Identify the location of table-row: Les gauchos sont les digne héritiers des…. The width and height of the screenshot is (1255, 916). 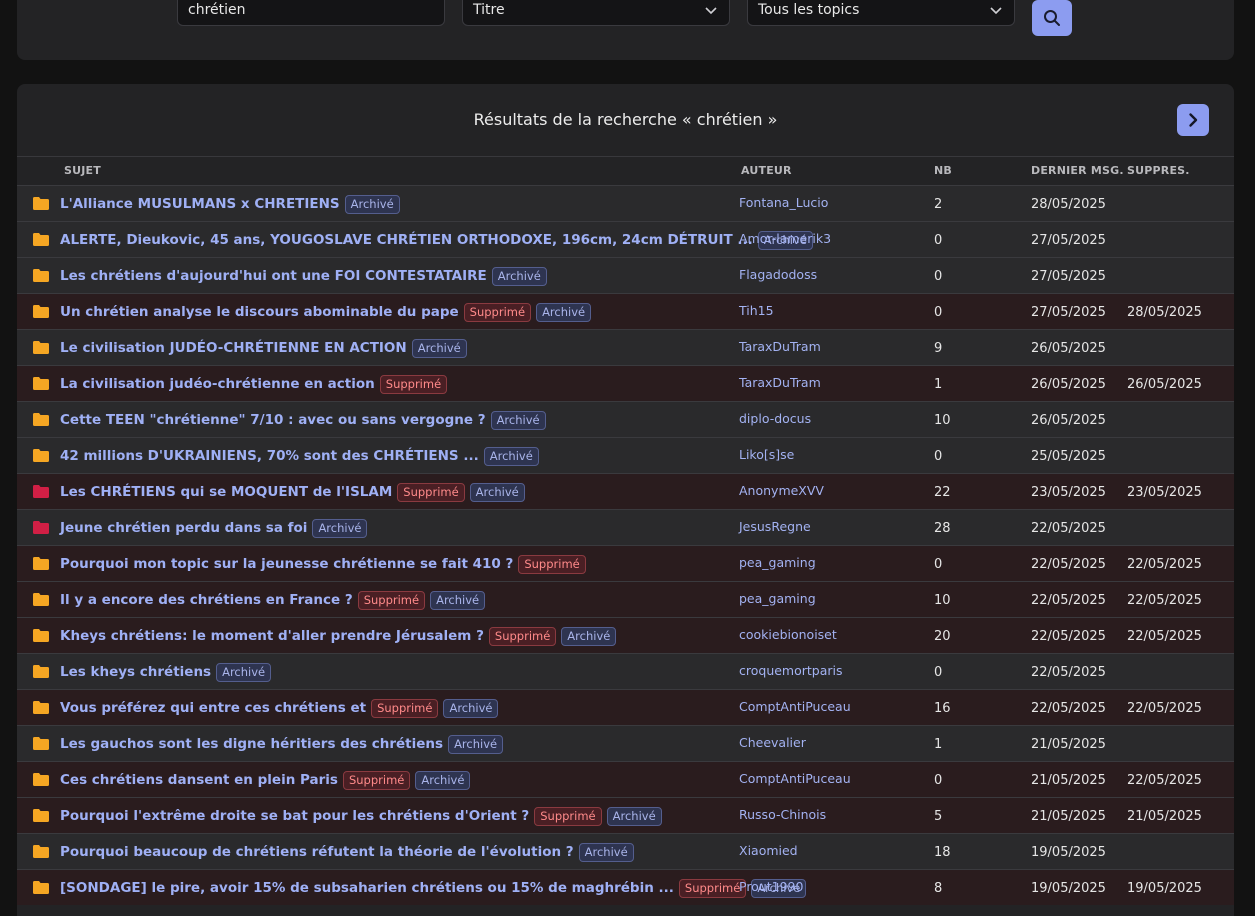
(625, 743).